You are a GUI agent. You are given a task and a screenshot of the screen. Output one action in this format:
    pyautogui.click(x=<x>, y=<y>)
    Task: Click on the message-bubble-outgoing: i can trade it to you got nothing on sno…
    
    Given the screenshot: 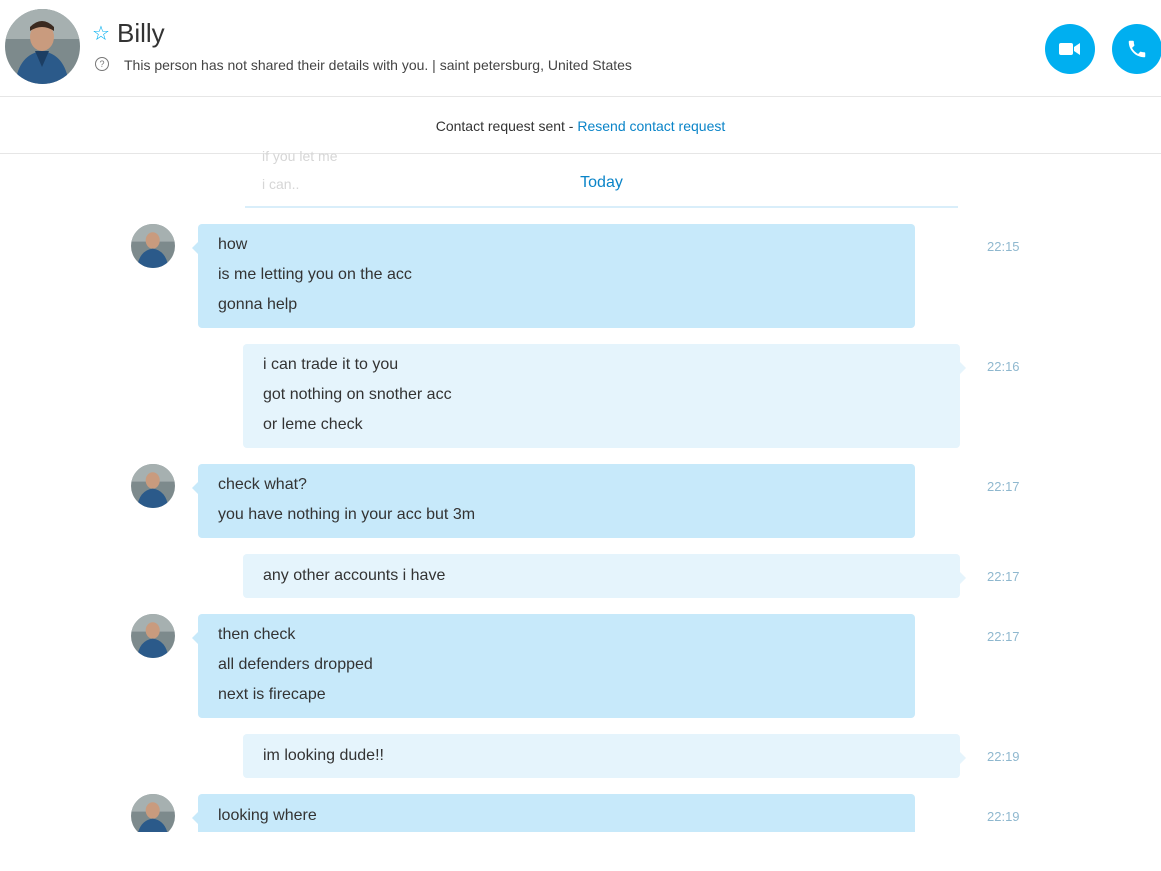 What is the action you would take?
    pyautogui.click(x=604, y=396)
    